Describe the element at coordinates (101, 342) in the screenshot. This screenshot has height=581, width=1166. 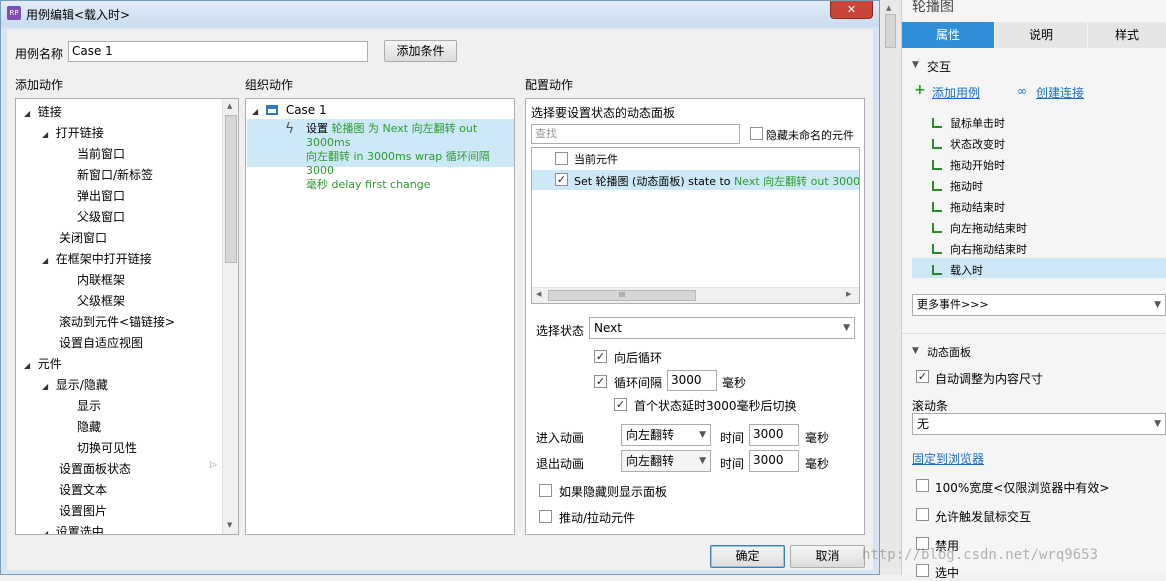
I see `tree-item: 设置自适应视图` at that location.